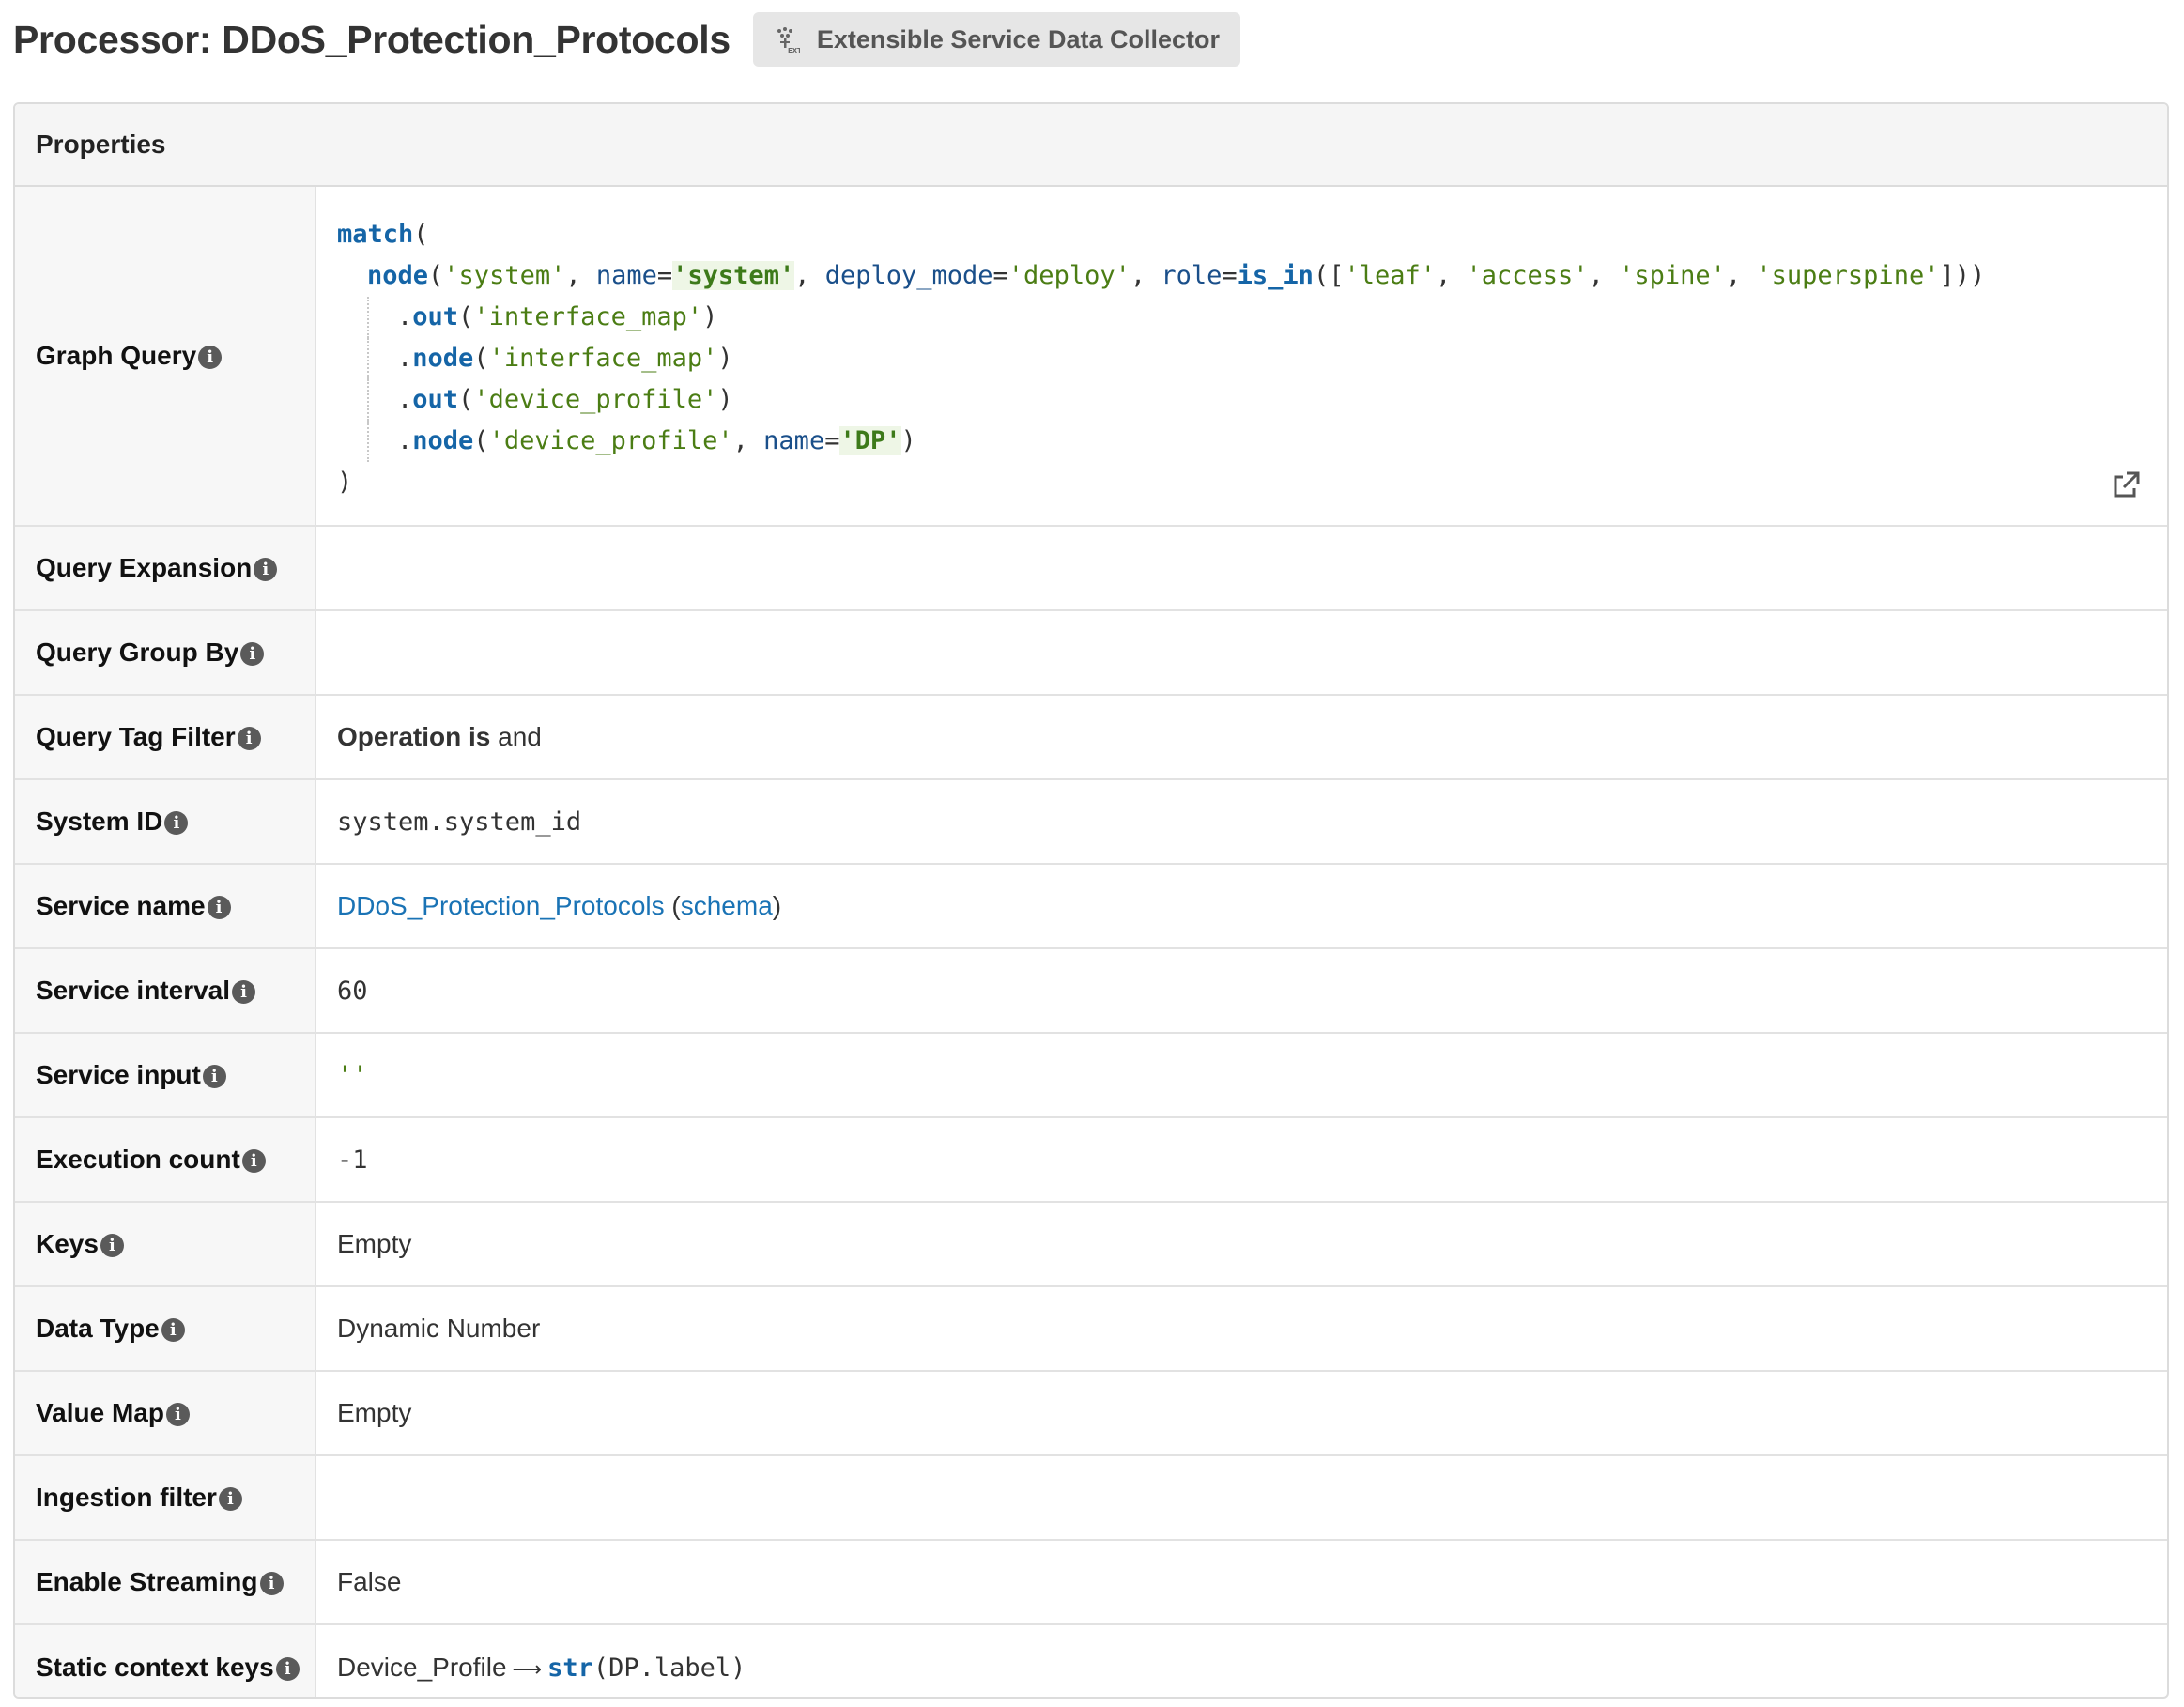  What do you see at coordinates (794, 51) in the screenshot?
I see `svg-text: EXT` at bounding box center [794, 51].